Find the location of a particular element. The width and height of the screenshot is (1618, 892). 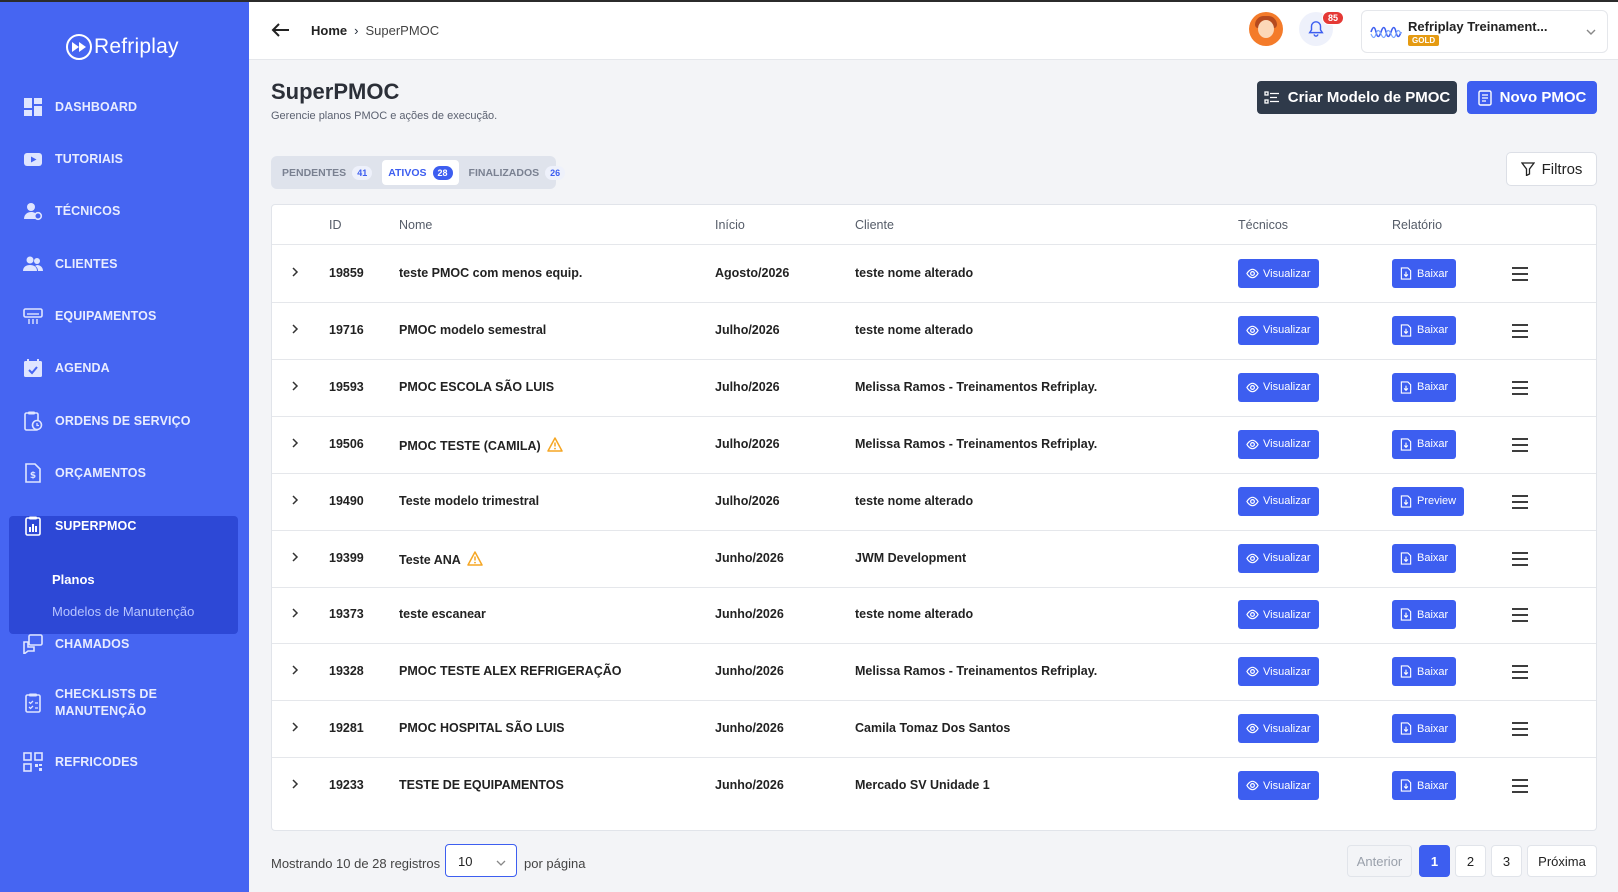

report-button: Preview is located at coordinates (1428, 501).